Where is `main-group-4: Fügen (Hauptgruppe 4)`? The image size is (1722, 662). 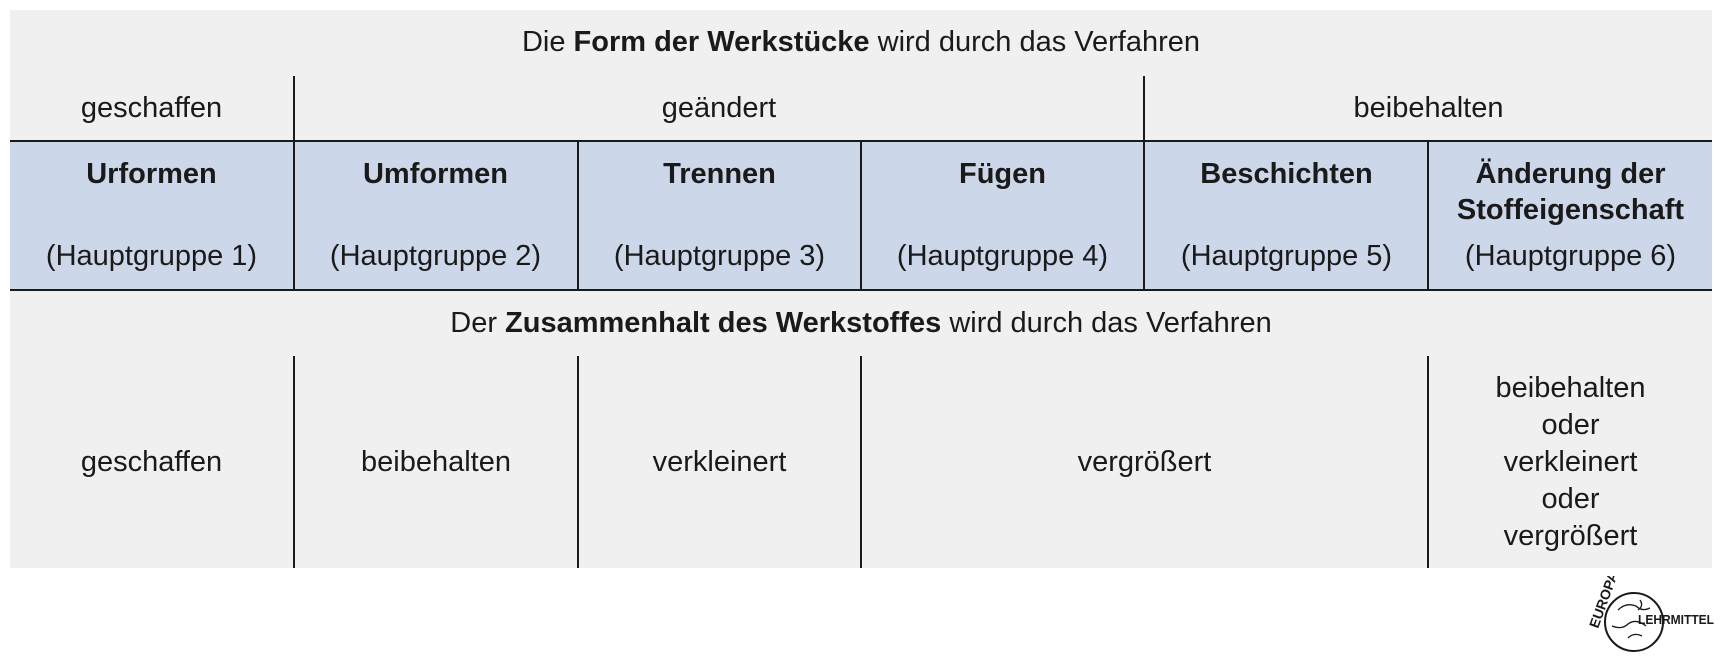
main-group-4: Fügen (Hauptgruppe 4) is located at coordinates (1002, 215).